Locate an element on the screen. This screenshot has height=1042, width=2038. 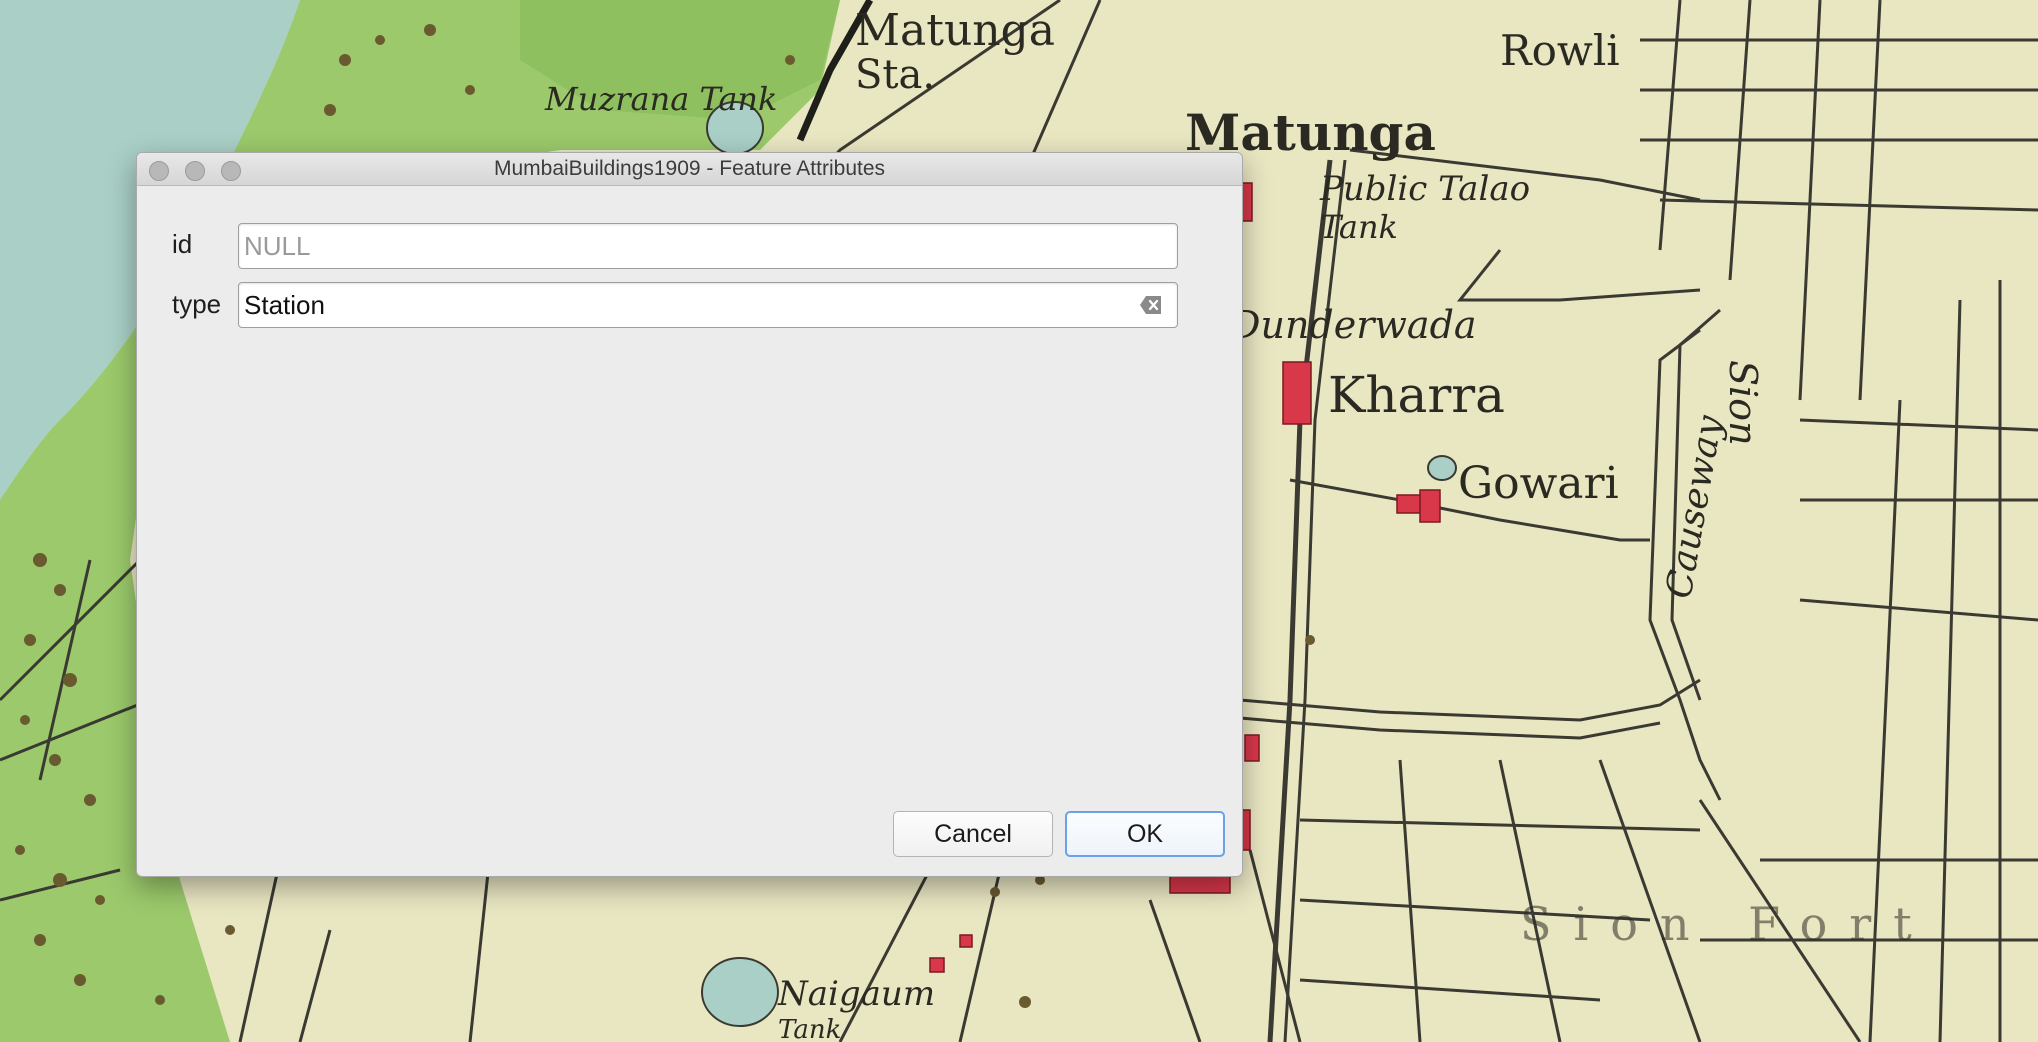
id-label: id is located at coordinates (182, 244).